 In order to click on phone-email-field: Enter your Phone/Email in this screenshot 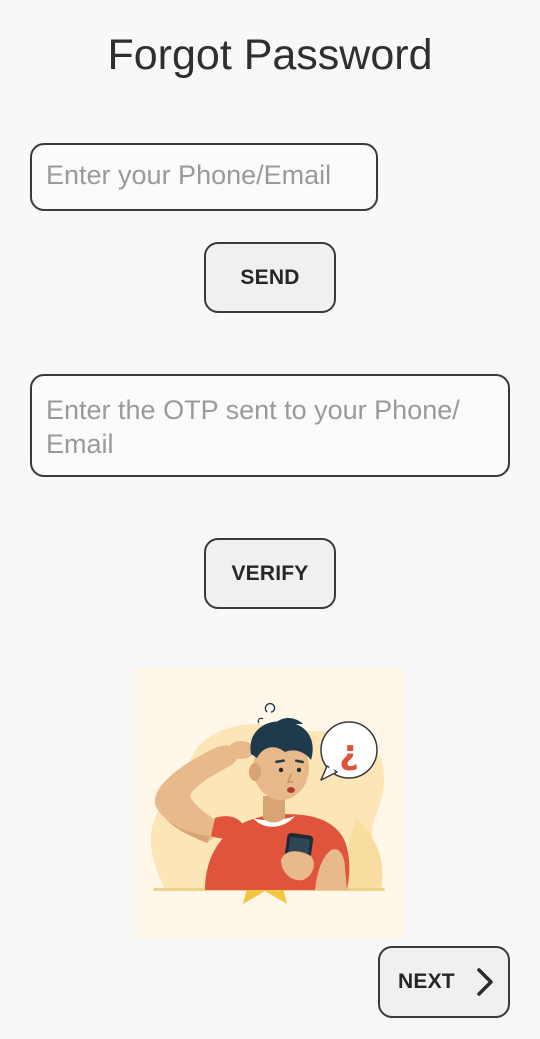, I will do `click(204, 177)`.